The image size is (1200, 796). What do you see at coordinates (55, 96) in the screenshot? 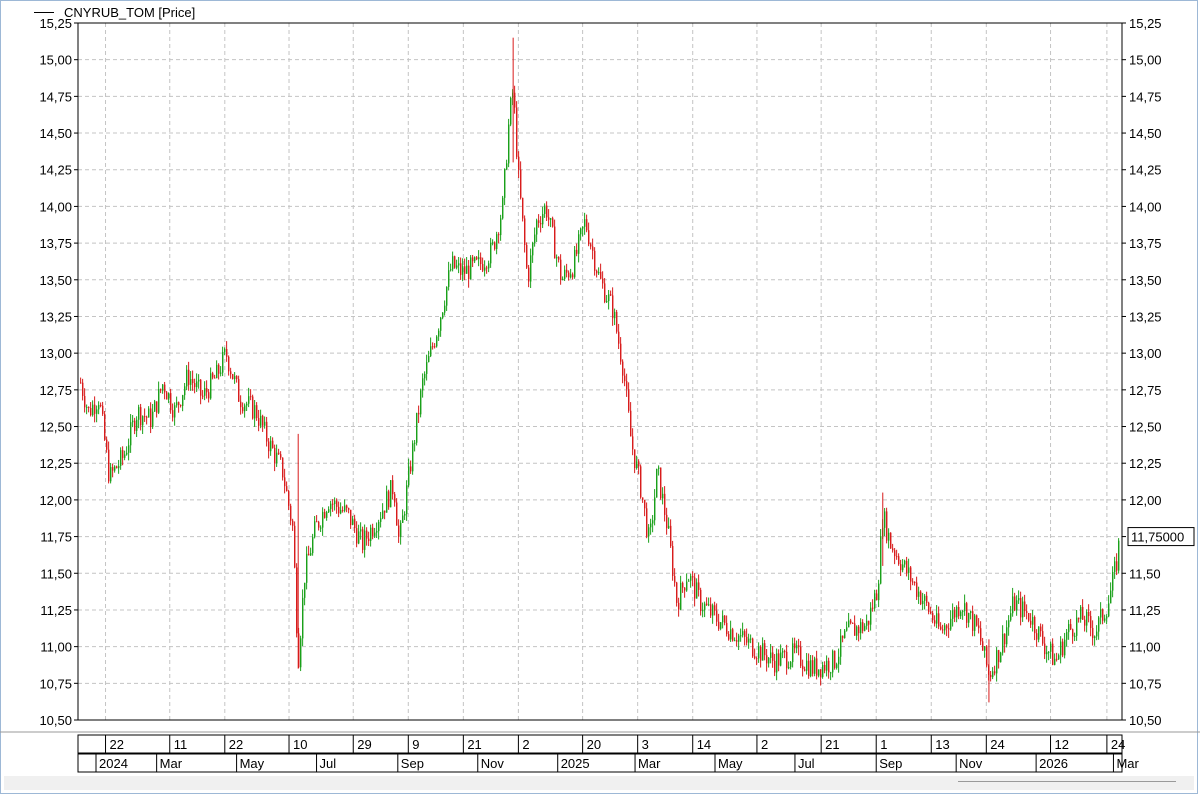
I see `y-tick-label-left: 14,75` at bounding box center [55, 96].